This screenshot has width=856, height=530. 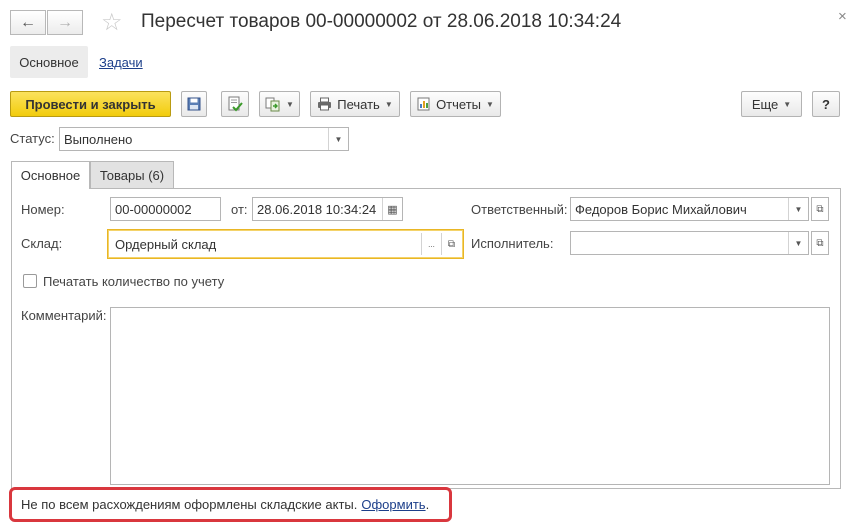 What do you see at coordinates (392, 209) in the screenshot?
I see `calendar-icon: ▦` at bounding box center [392, 209].